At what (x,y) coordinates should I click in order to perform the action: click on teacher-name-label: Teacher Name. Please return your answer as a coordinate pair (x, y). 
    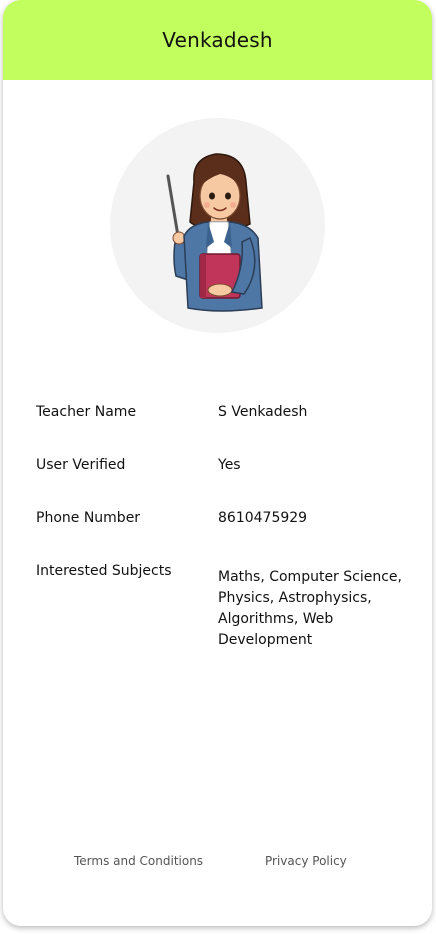
    Looking at the image, I should click on (86, 412).